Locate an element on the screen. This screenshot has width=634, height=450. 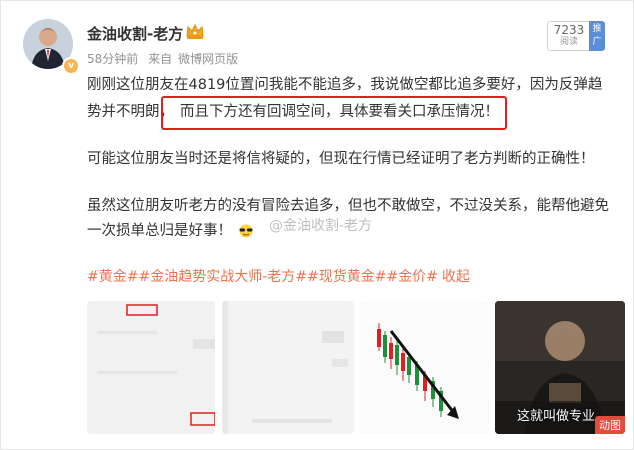
post-meta: 58分钟前 来自 微博网页版 is located at coordinates (165, 58).